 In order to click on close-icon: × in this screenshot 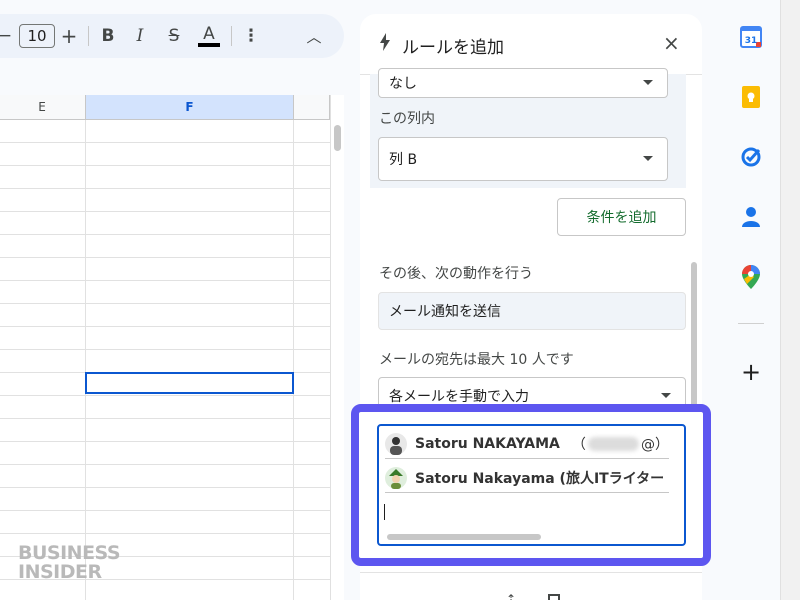, I will do `click(671, 43)`.